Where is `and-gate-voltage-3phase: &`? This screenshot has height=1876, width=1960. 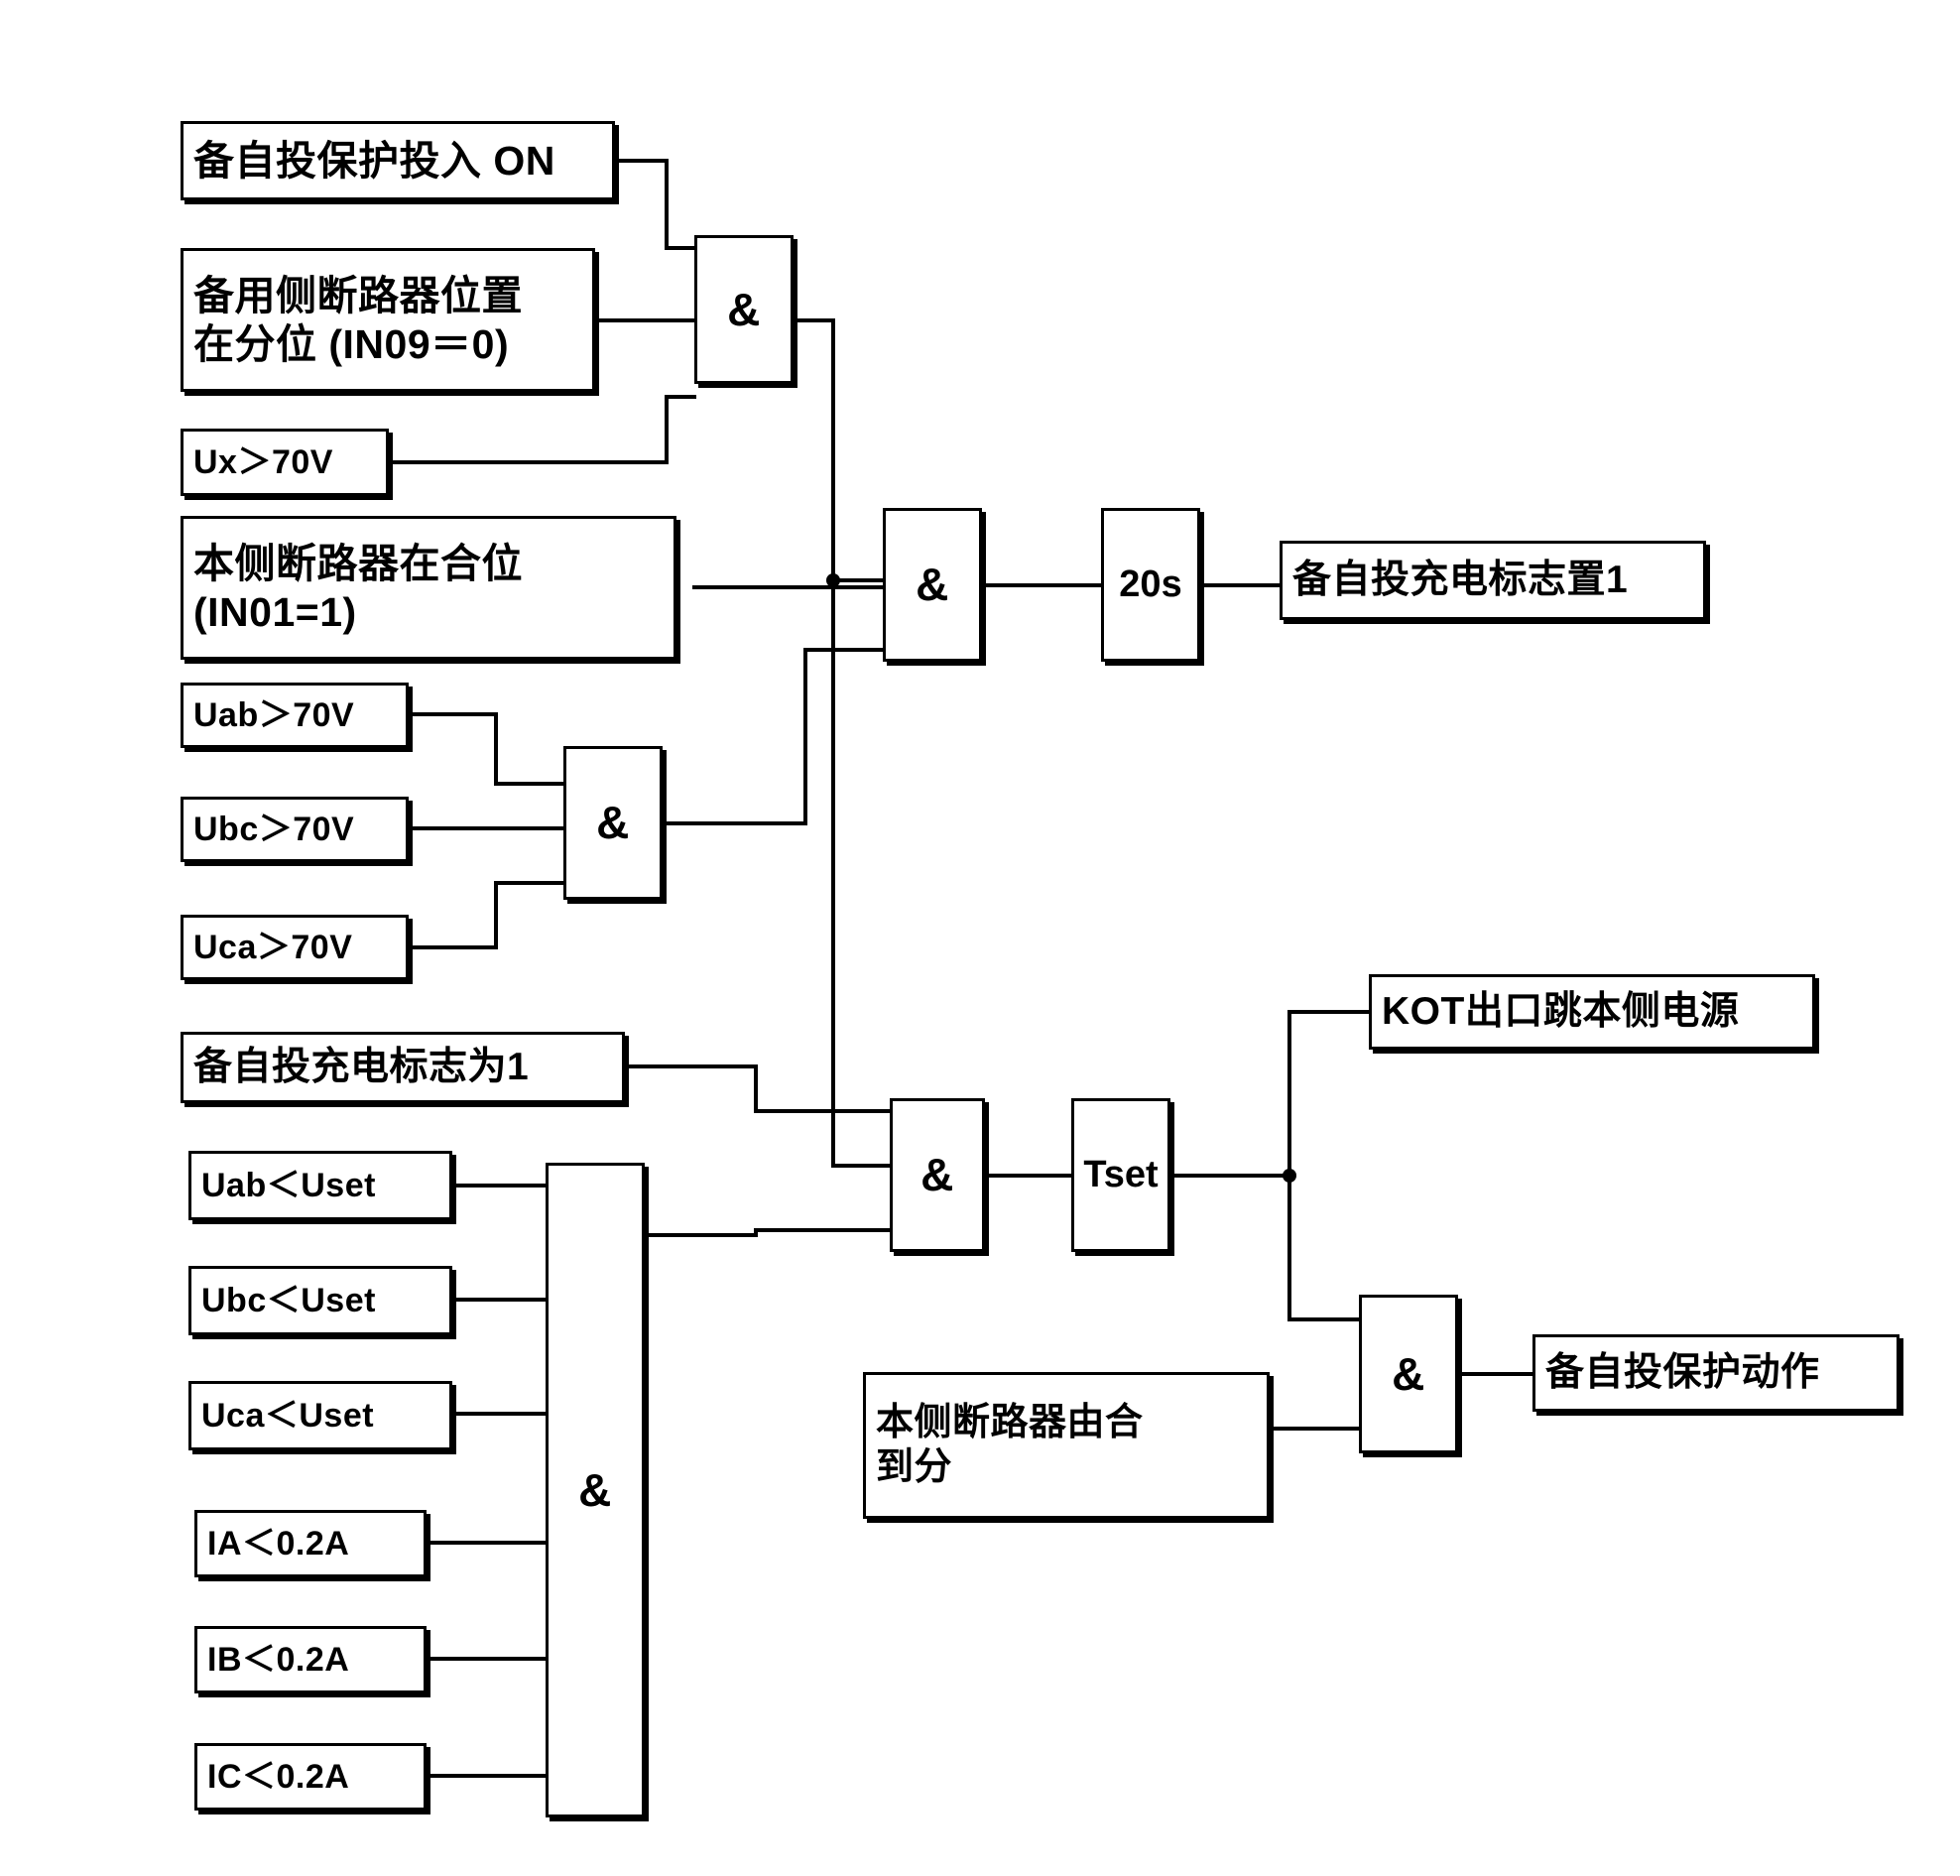 and-gate-voltage-3phase: & is located at coordinates (613, 823).